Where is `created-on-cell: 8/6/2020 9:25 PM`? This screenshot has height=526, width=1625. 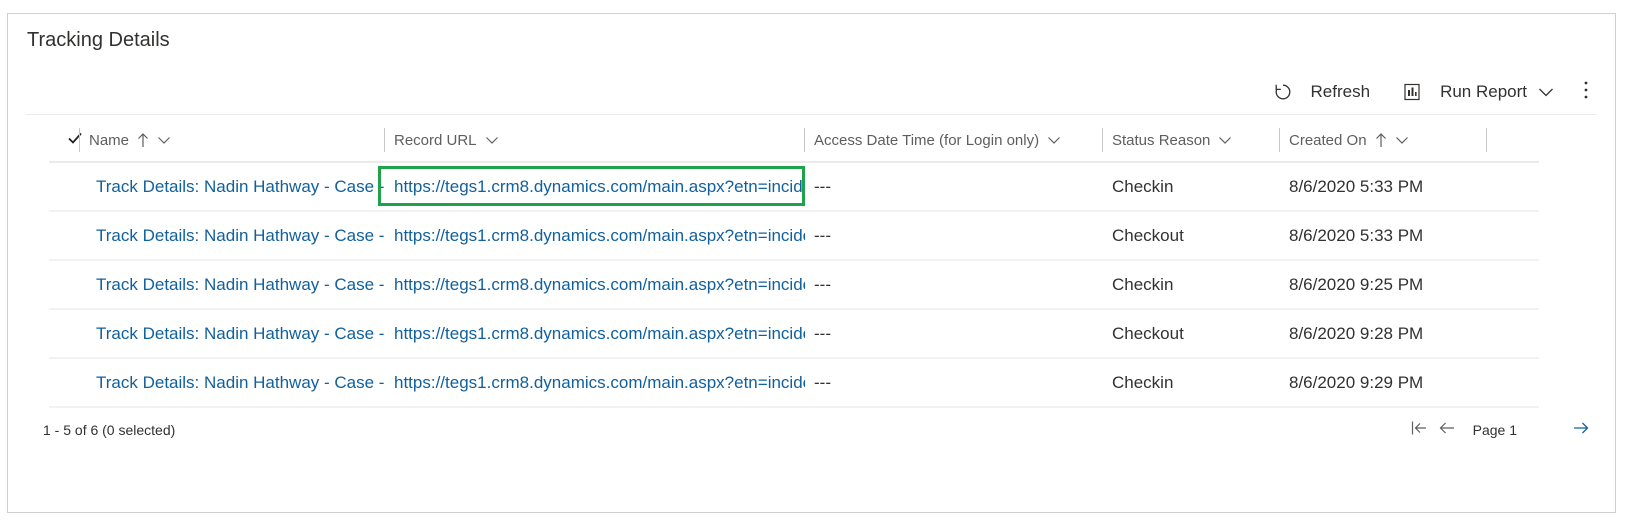 created-on-cell: 8/6/2020 9:25 PM is located at coordinates (1356, 284).